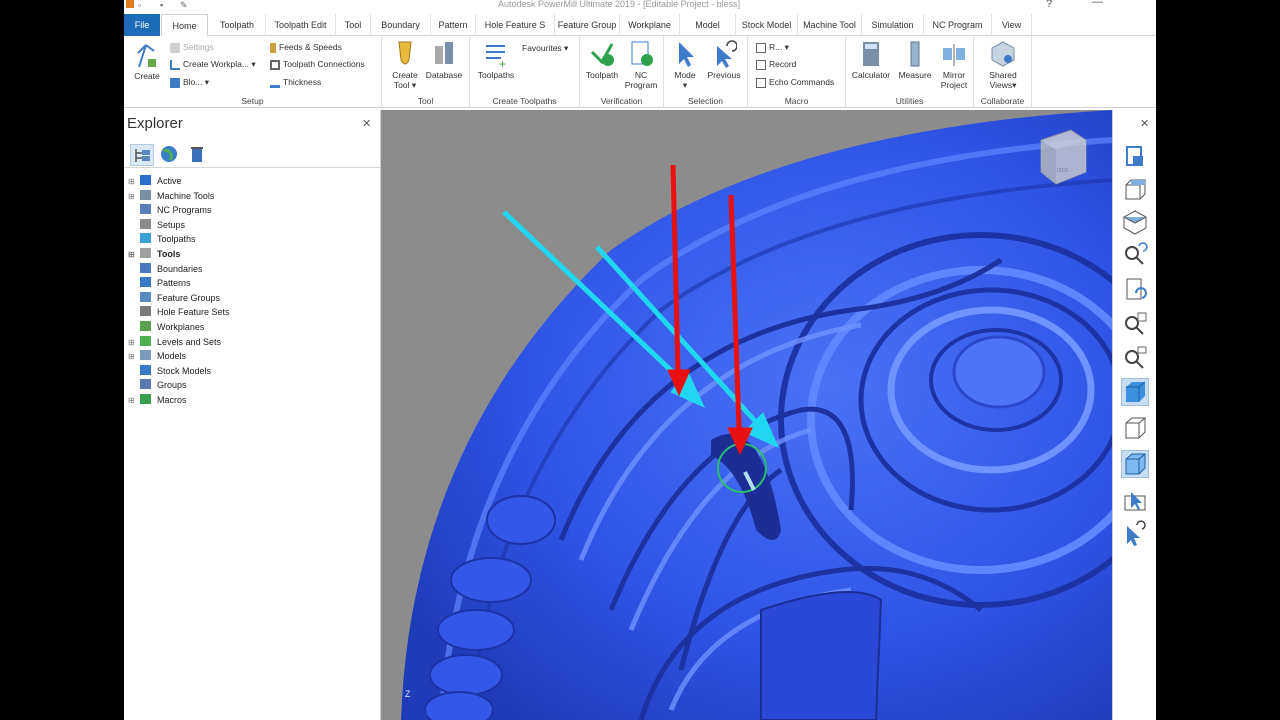 The height and width of the screenshot is (720, 1280). What do you see at coordinates (893, 25) in the screenshot?
I see `tab-simulation: Simulation` at bounding box center [893, 25].